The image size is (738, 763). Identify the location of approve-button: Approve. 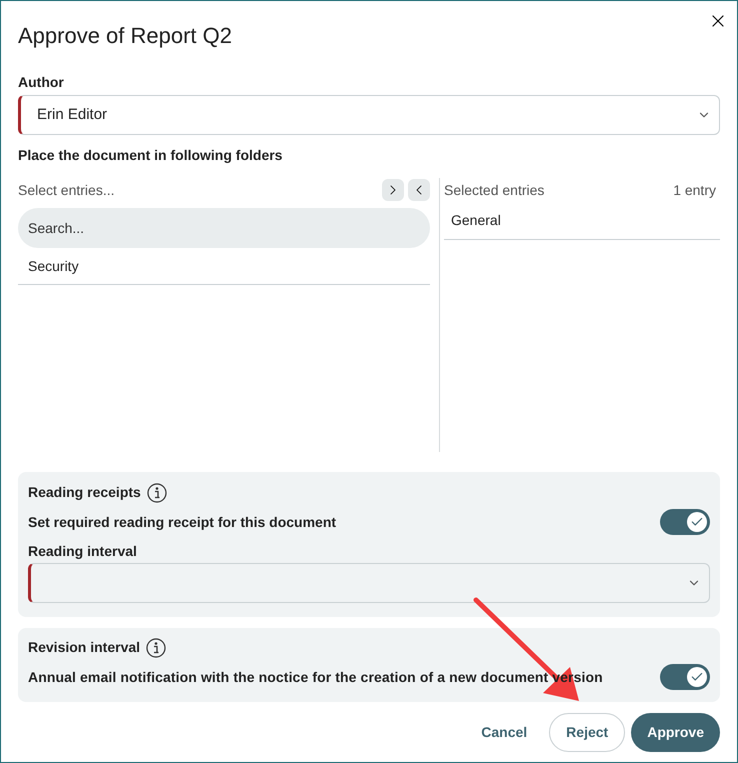
(675, 732).